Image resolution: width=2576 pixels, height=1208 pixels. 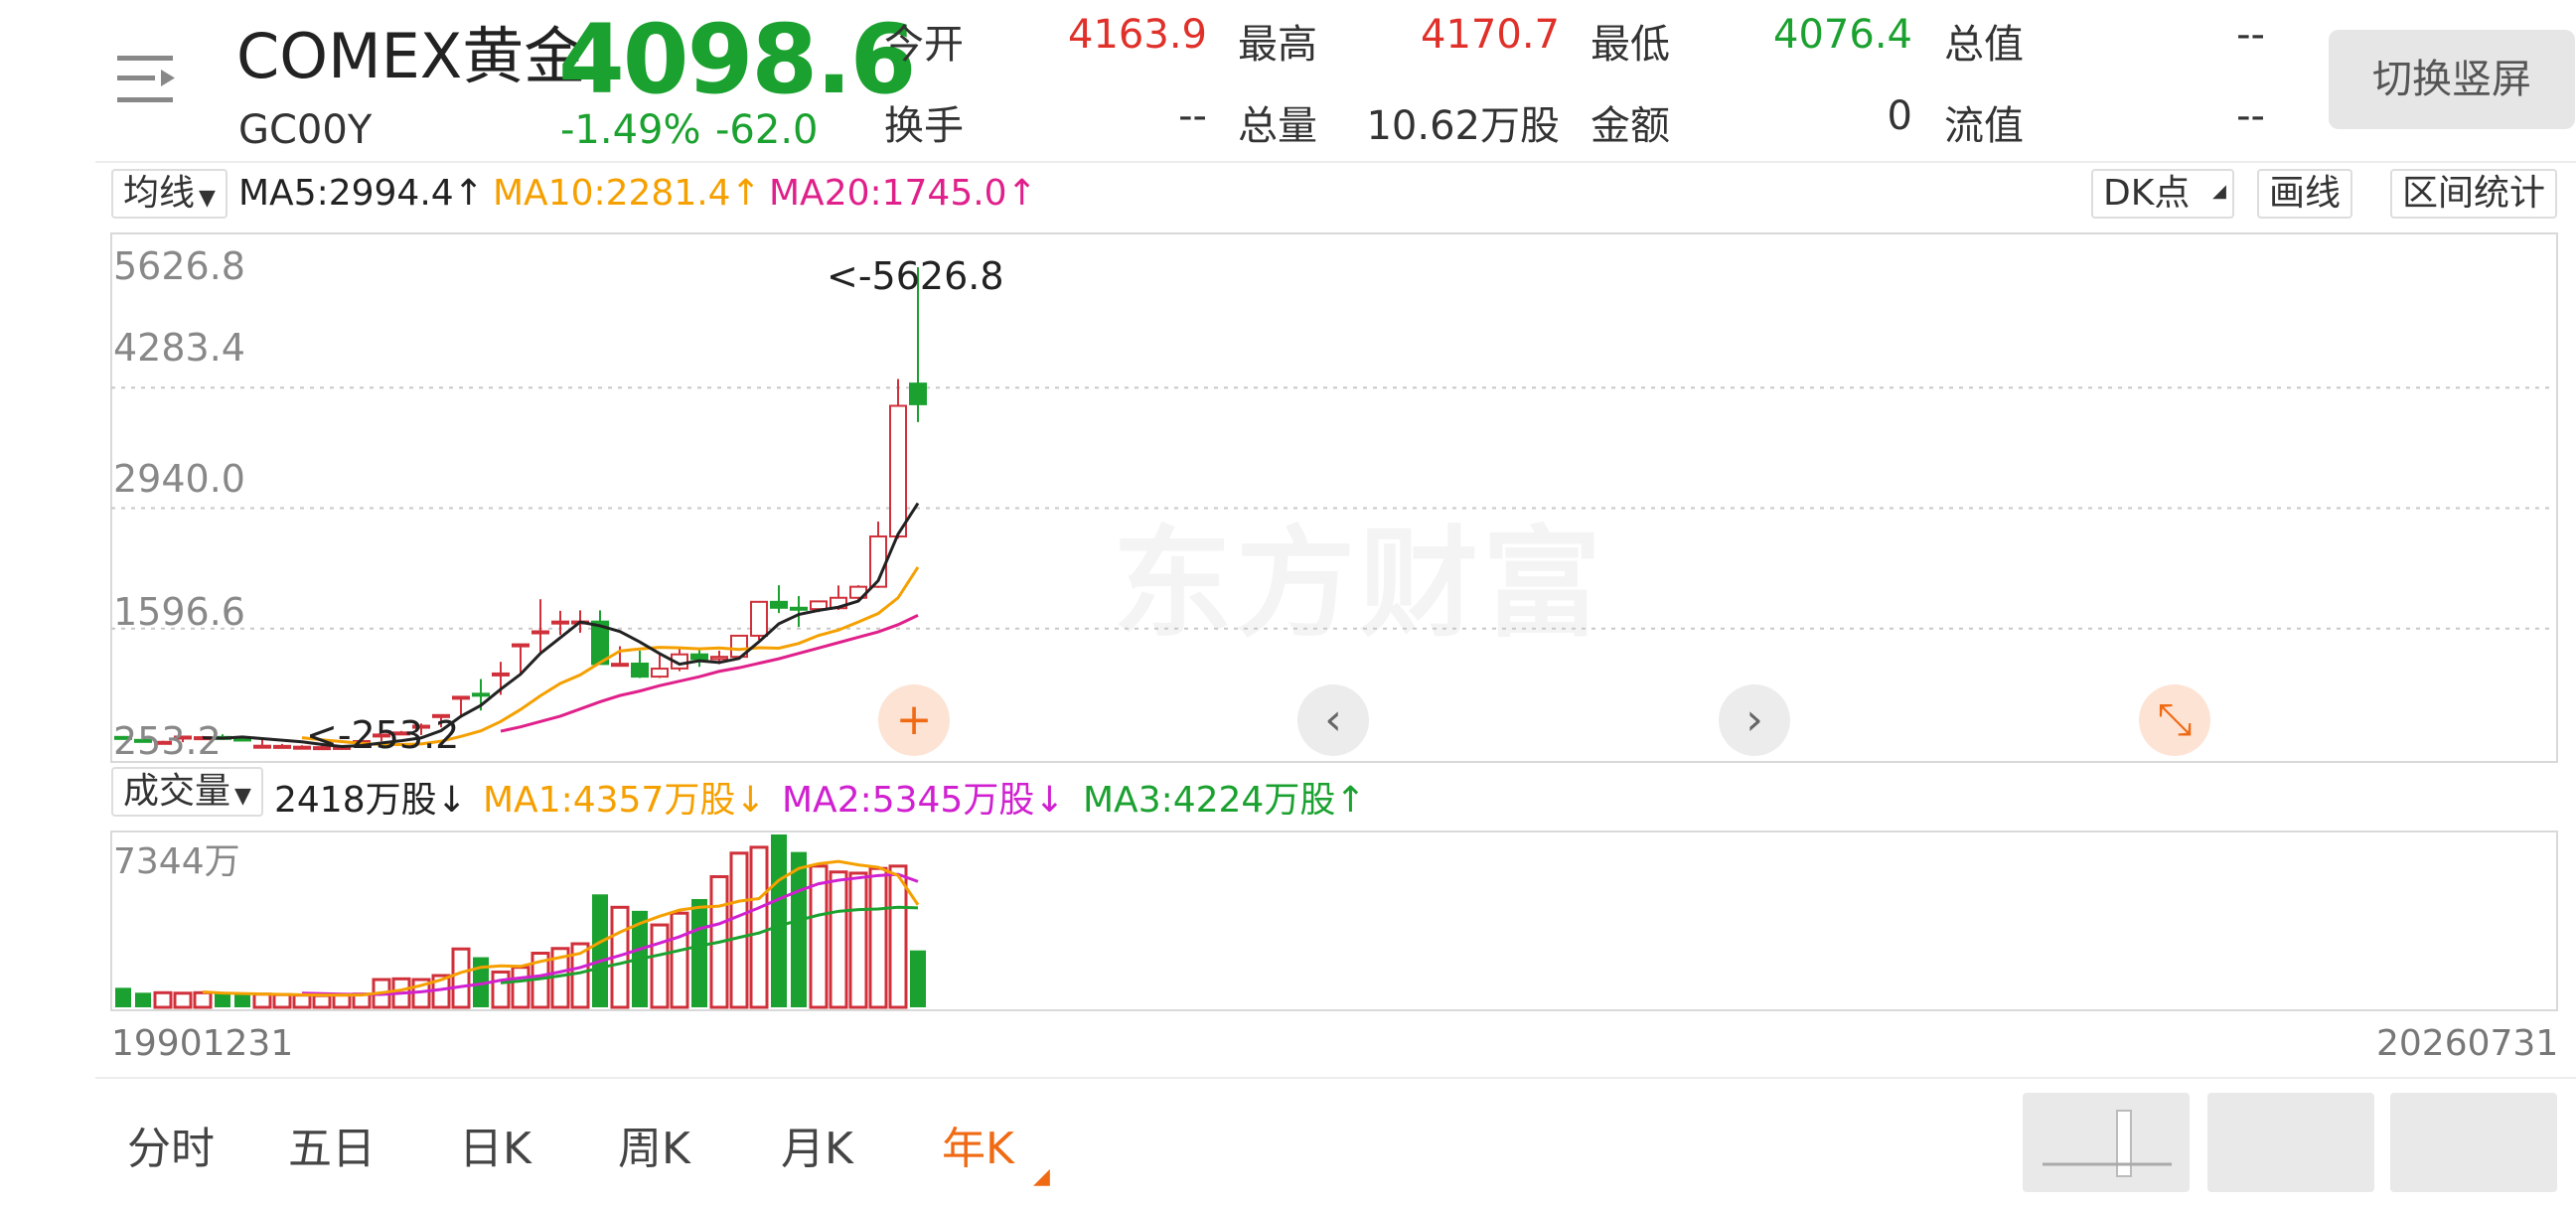 I want to click on y-axis-label: 2940.0, so click(x=179, y=479).